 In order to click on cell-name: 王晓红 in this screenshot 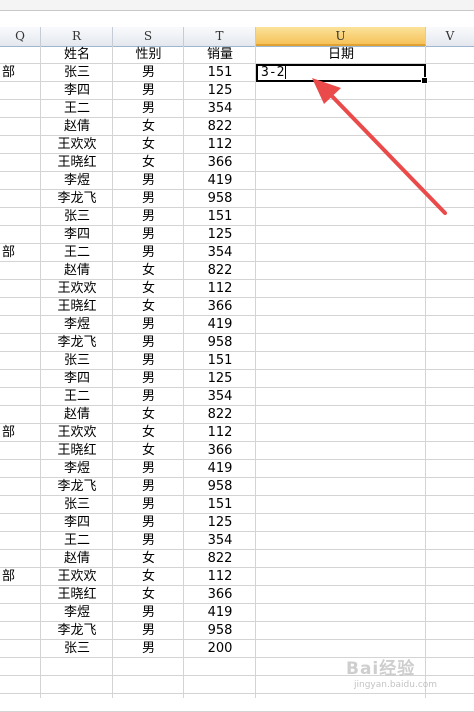, I will do `click(77, 594)`.